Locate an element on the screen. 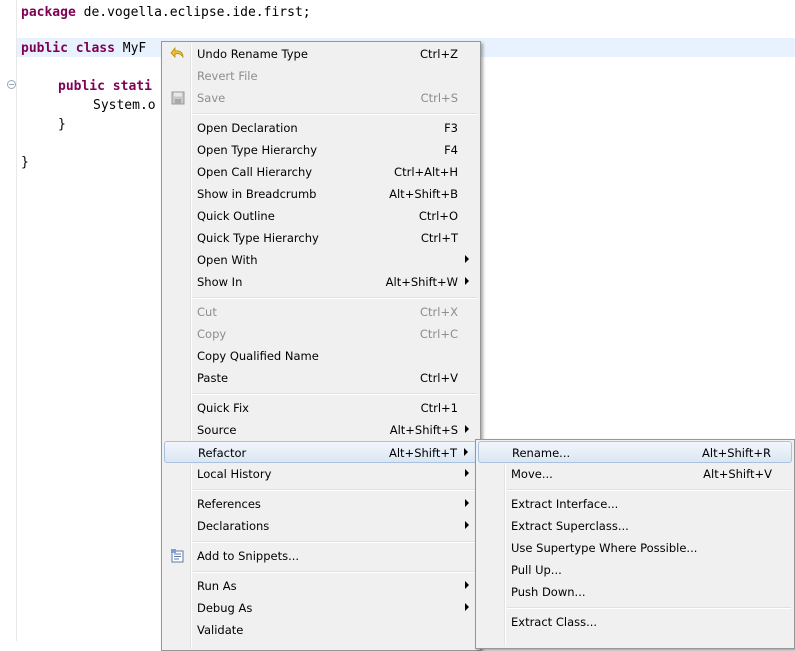  menu-item-open-with: Open With is located at coordinates (321, 260).